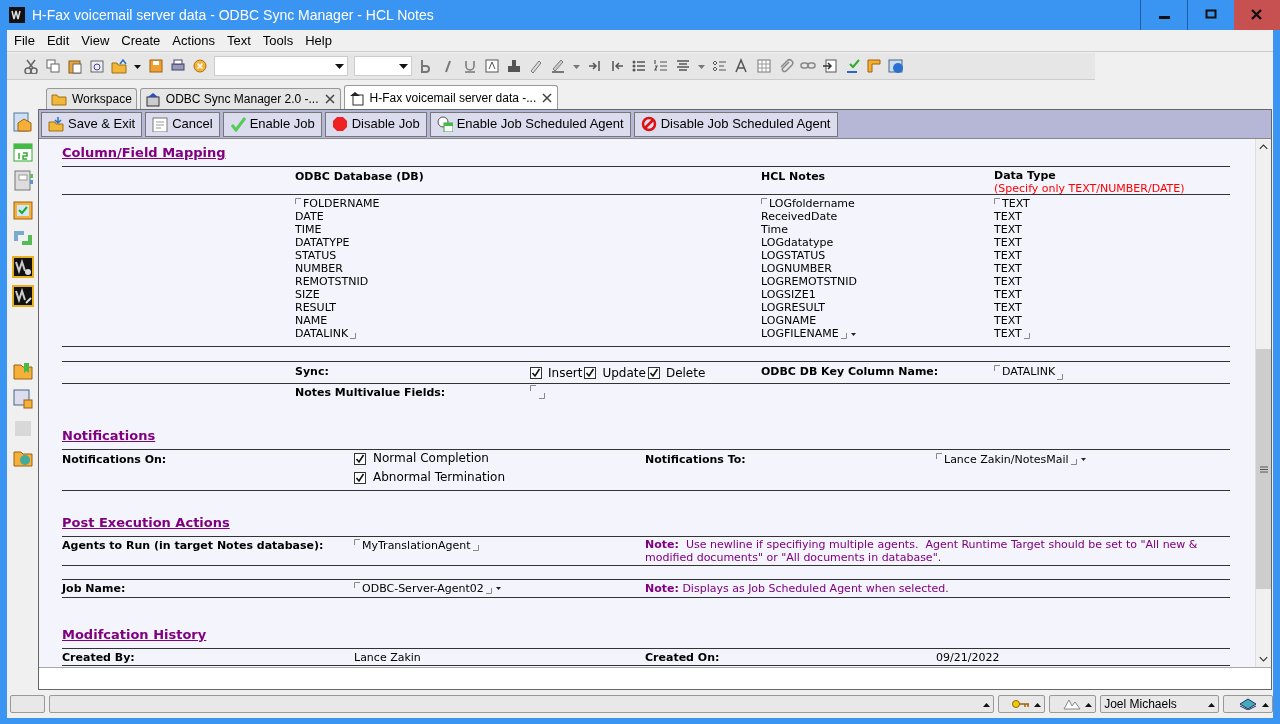 The image size is (1280, 724). Describe the element at coordinates (874, 66) in the screenshot. I see `ruler-icon` at that location.